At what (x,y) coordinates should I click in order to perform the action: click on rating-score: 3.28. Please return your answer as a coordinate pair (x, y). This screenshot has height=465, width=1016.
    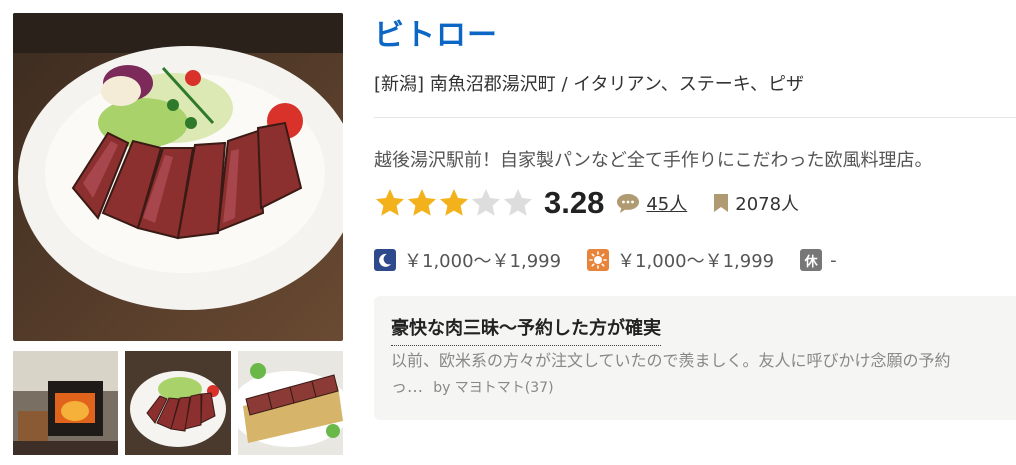
    Looking at the image, I should click on (574, 202).